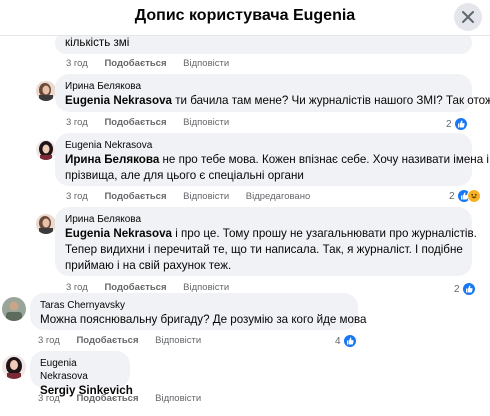 The image size is (490, 416). I want to click on comment-author: Taras Chernyavsky, so click(194, 305).